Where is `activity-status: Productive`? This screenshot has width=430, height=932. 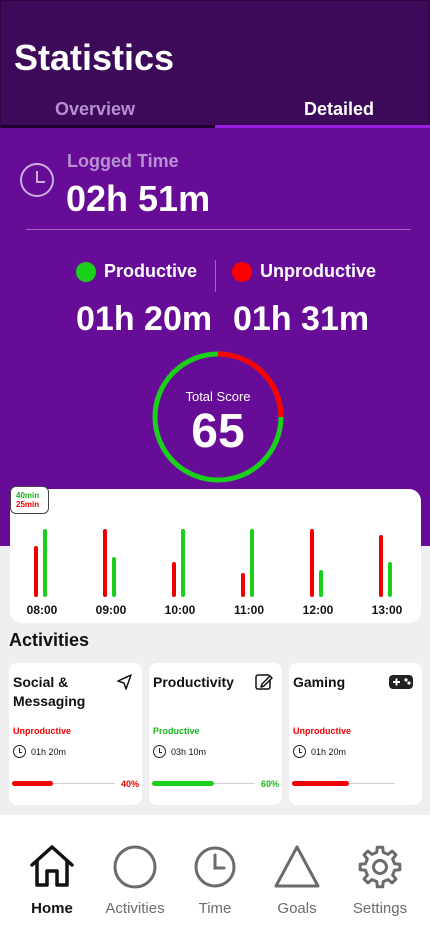 activity-status: Productive is located at coordinates (176, 731).